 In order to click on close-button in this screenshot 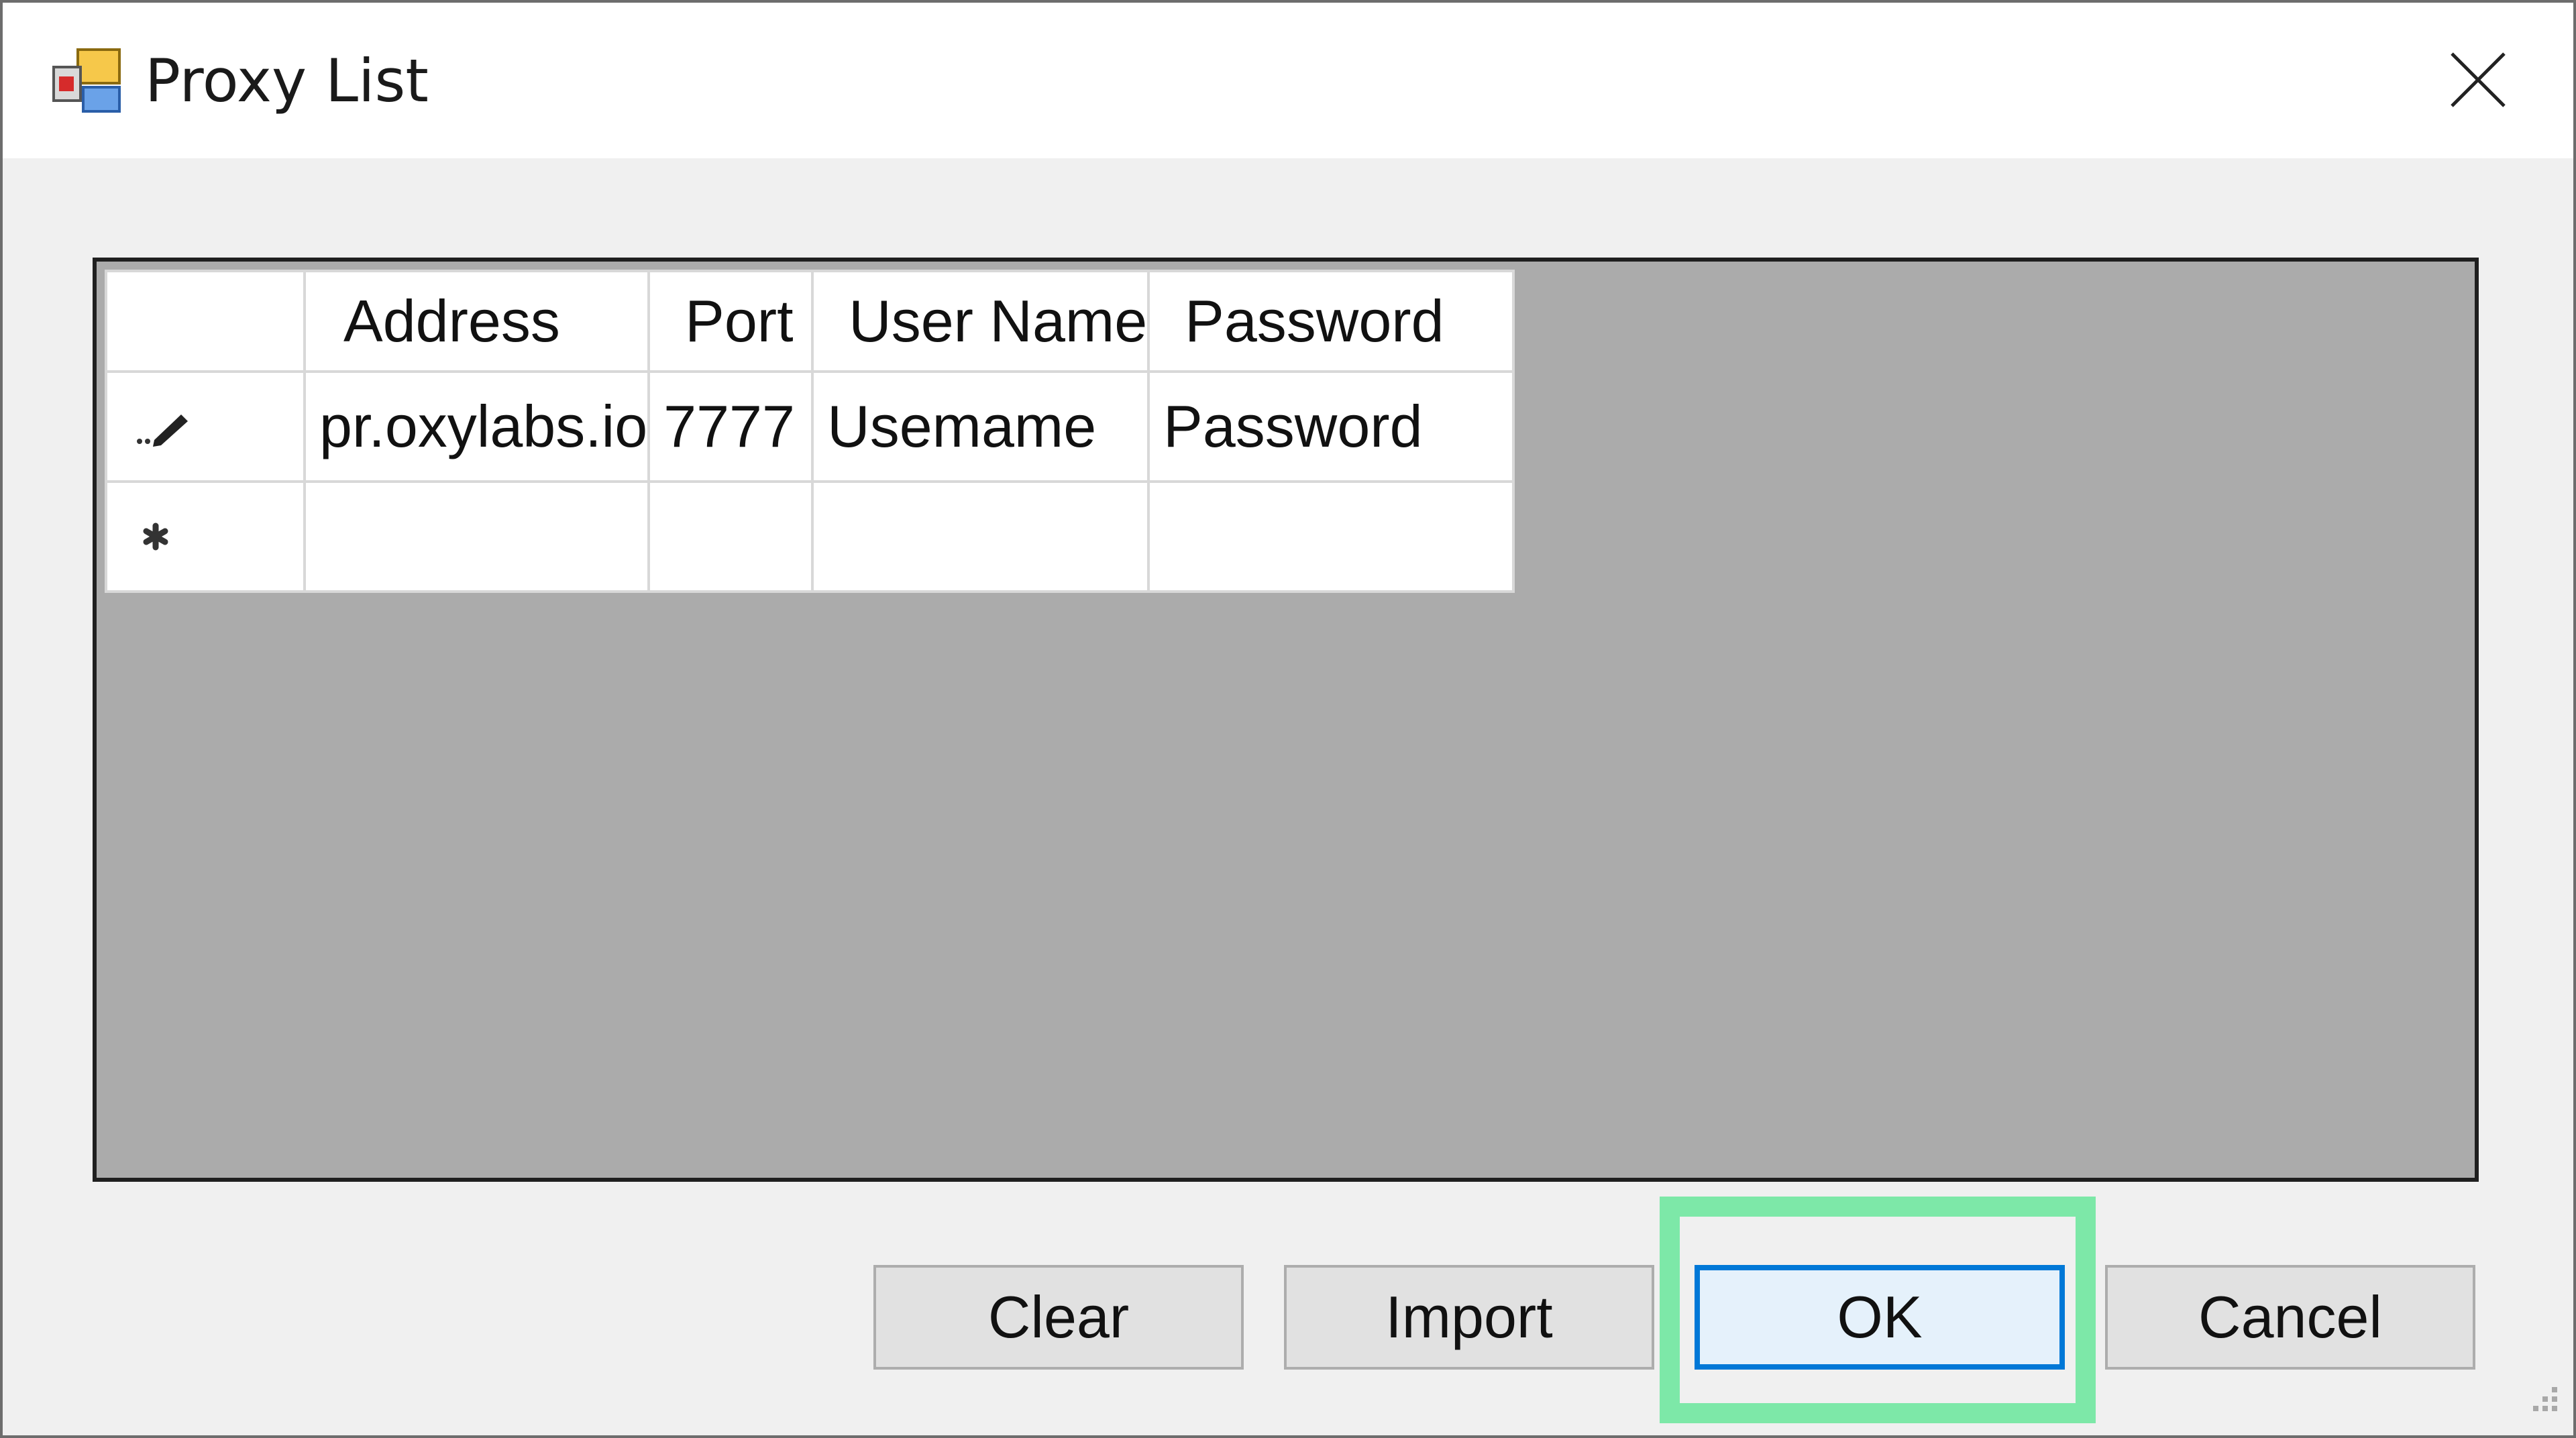, I will do `click(2478, 79)`.